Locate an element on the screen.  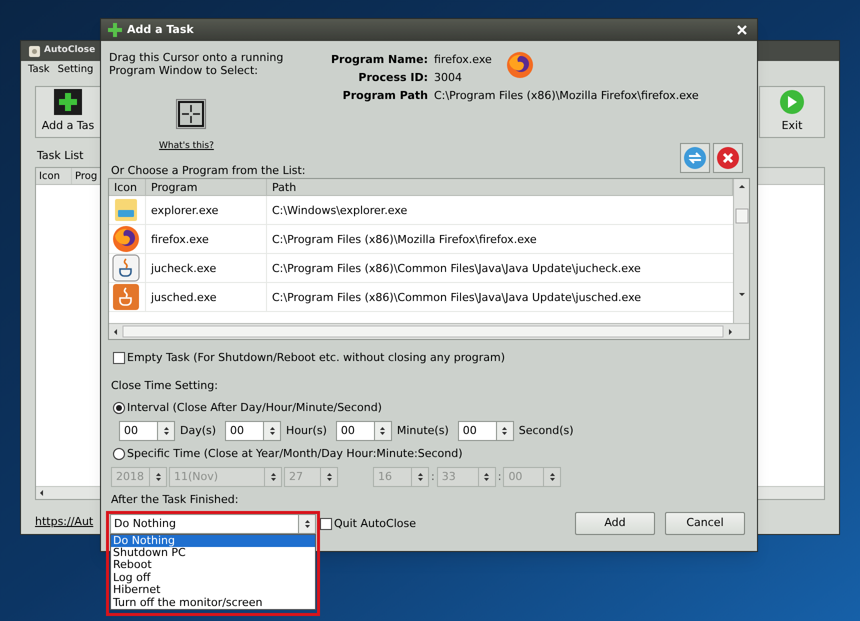
table-row: explorer.exe C:\Windows\explorer.exe is located at coordinates (421, 210).